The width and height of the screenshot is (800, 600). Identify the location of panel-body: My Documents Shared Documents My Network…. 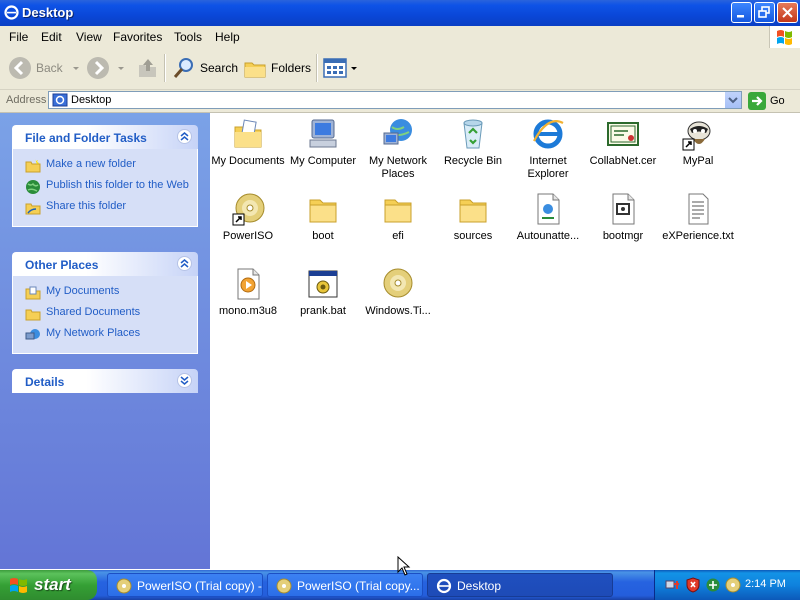
(105, 315).